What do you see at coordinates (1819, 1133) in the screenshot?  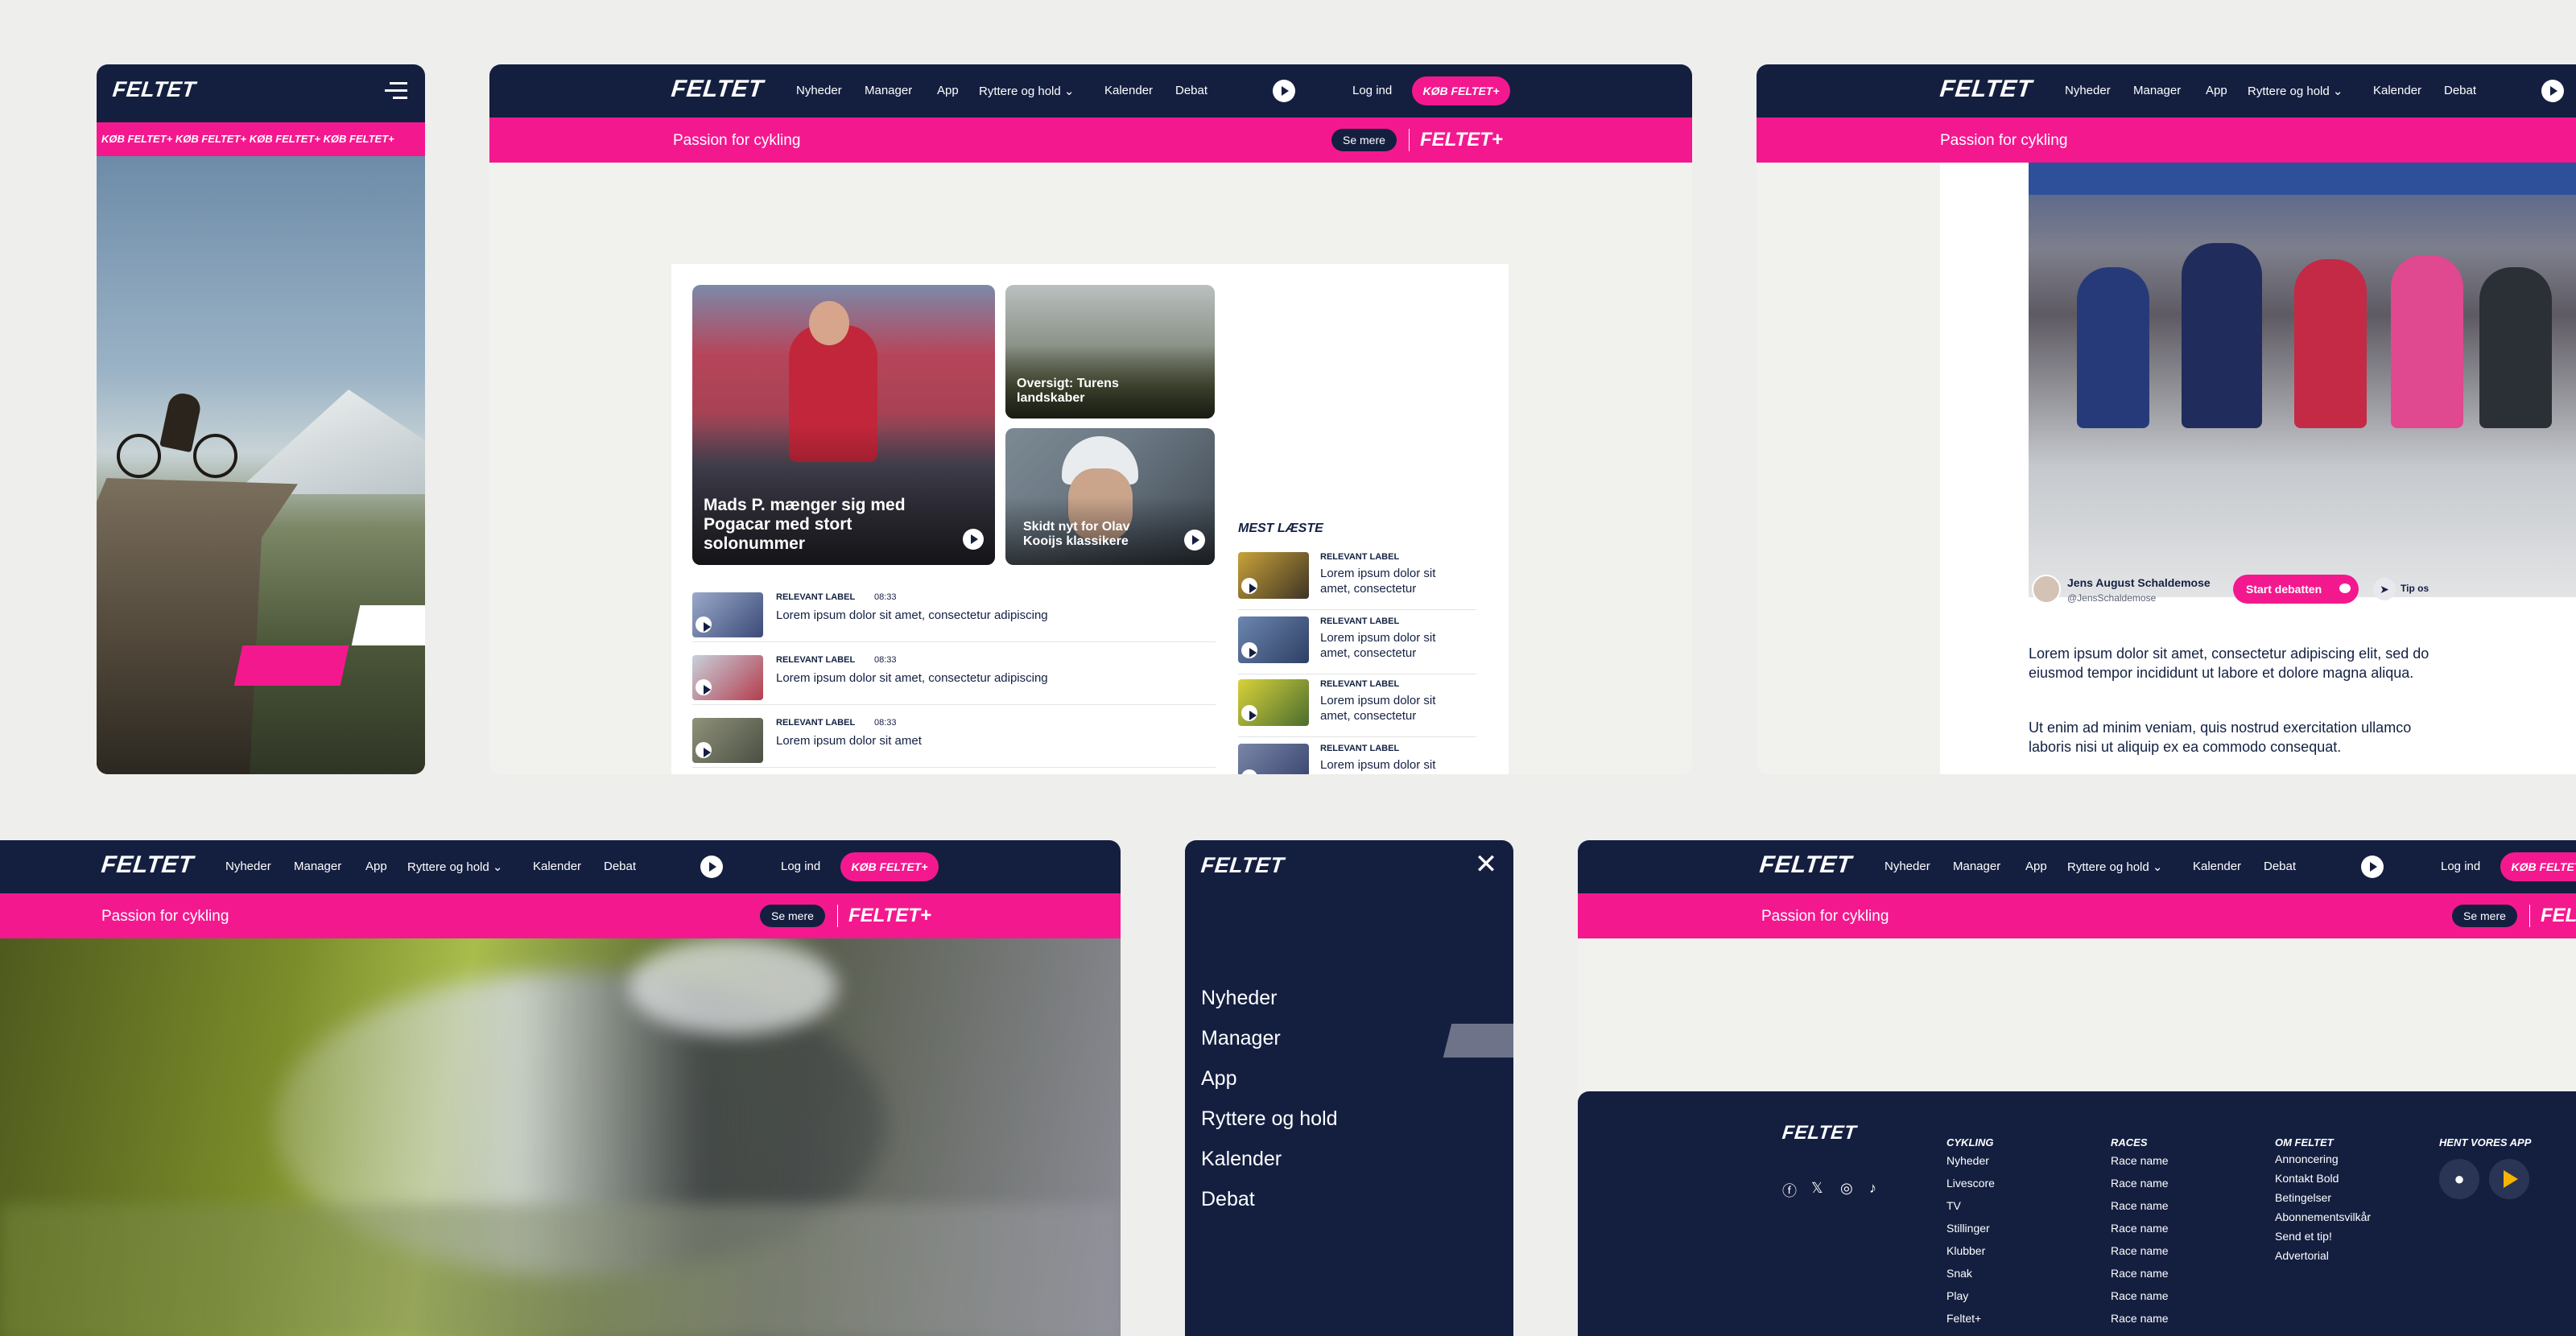 I see `footer-logo: FELTET` at bounding box center [1819, 1133].